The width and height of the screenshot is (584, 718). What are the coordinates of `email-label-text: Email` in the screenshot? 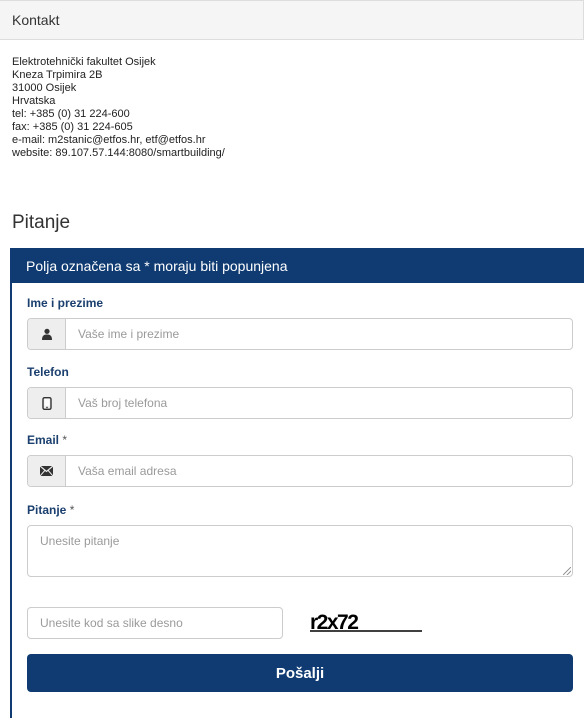 It's located at (43, 440).